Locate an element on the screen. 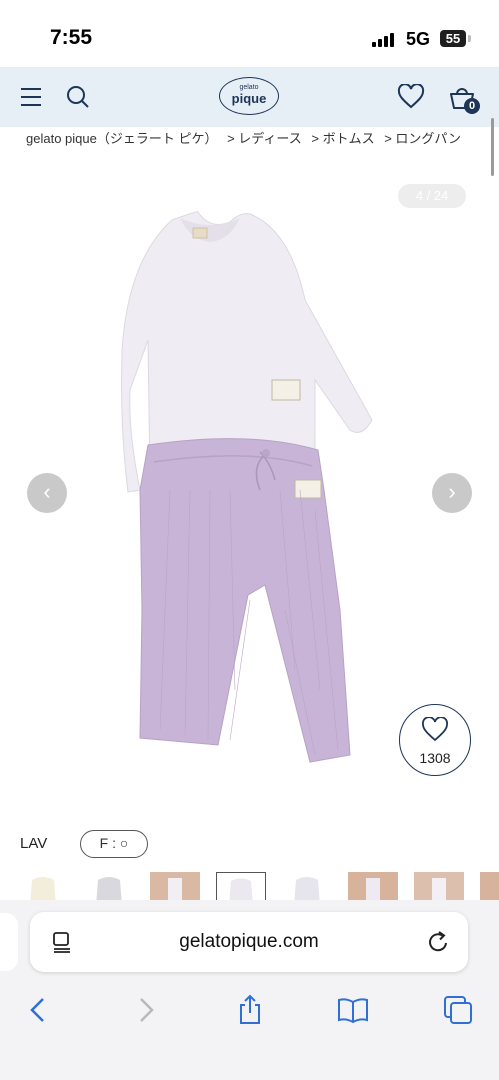 Image resolution: width=499 pixels, height=1080 pixels. breadcrumb-item-brand: gelato pique（ジェラート ピケ） is located at coordinates (121, 138).